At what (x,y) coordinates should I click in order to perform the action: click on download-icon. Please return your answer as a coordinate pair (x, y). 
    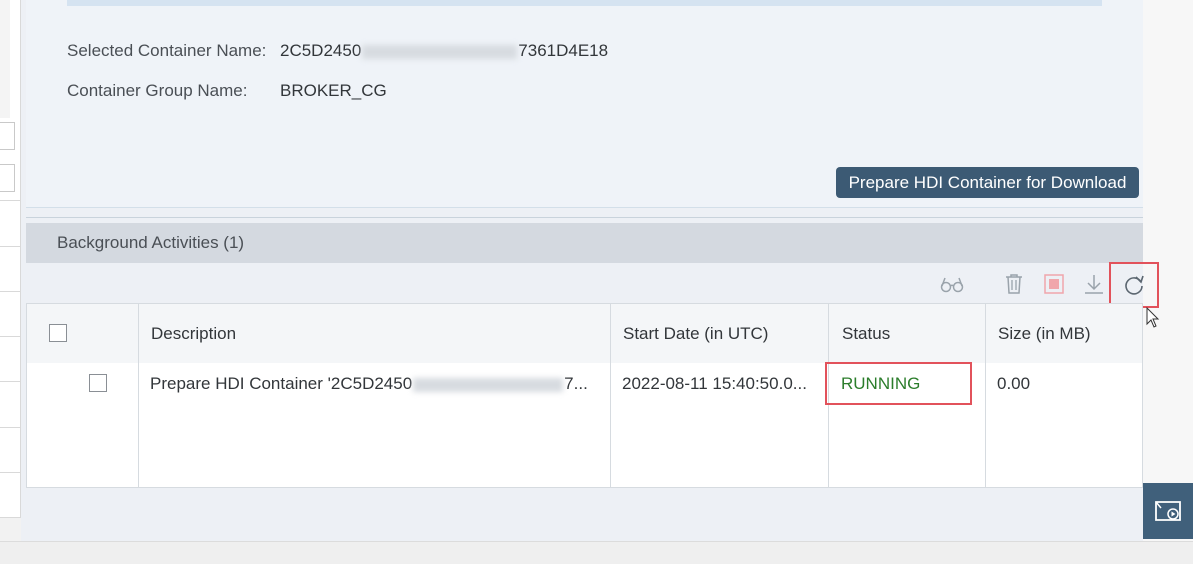
    Looking at the image, I should click on (1094, 284).